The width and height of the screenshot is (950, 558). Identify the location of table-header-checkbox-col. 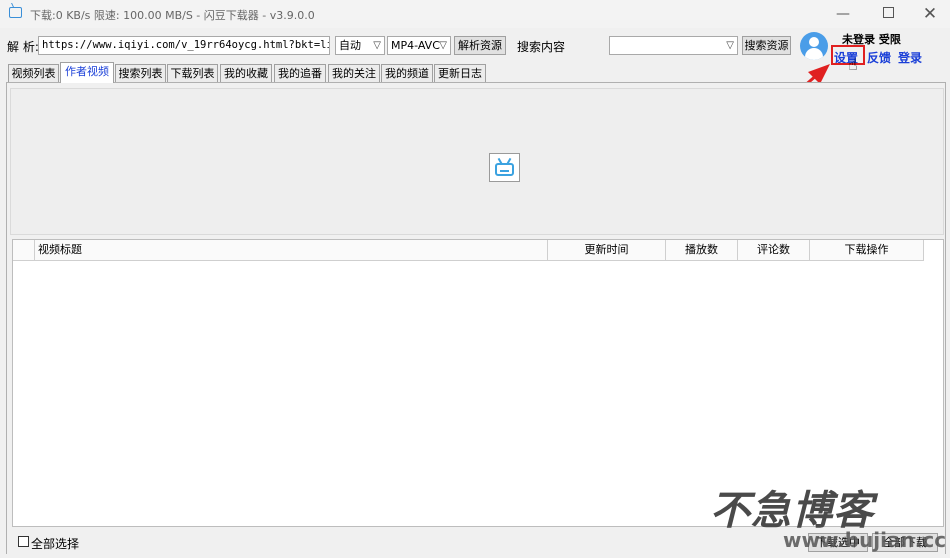
(24, 250).